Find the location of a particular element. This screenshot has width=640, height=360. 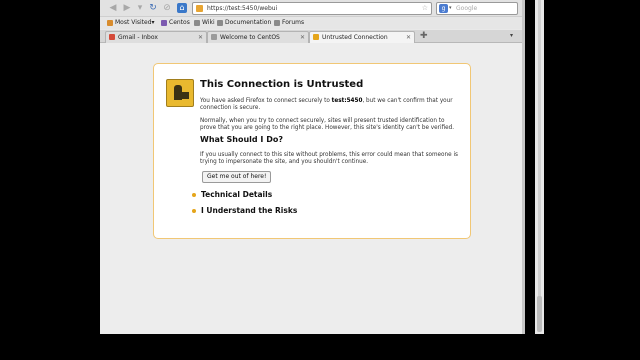

host-name: test:5450 is located at coordinates (347, 101).